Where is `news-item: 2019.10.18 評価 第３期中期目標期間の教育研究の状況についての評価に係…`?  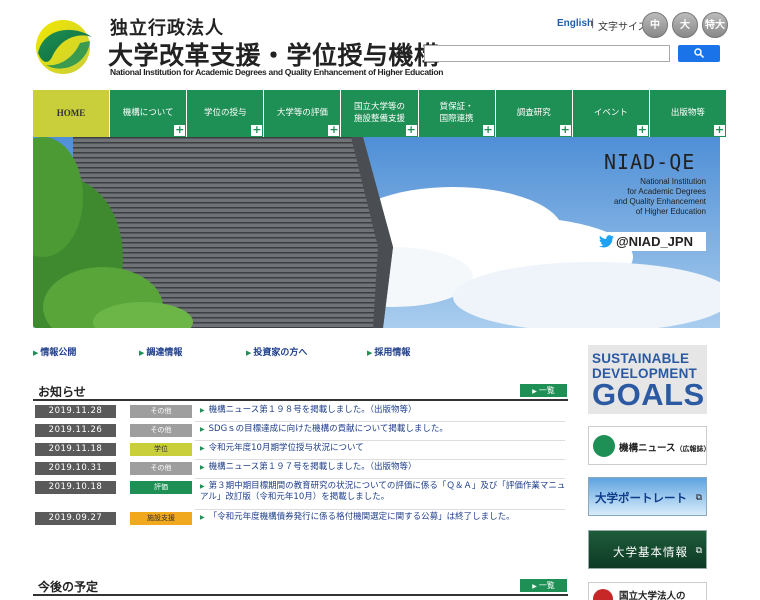
news-item: 2019.10.18 評価 第３期中期目標期間の教育研究の状況についての評価に係… is located at coordinates (300, 494).